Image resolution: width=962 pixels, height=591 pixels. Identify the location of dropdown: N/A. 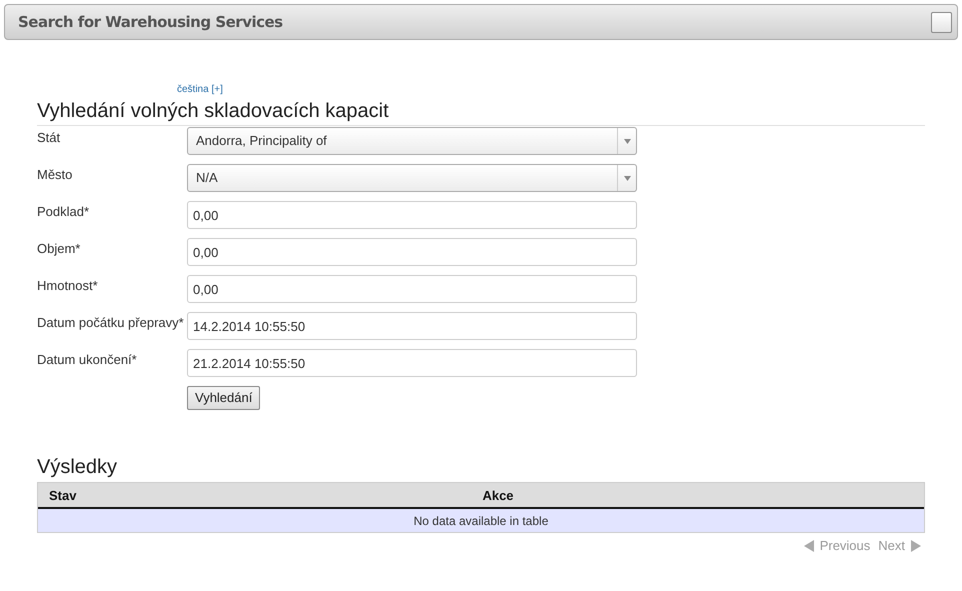
(412, 178).